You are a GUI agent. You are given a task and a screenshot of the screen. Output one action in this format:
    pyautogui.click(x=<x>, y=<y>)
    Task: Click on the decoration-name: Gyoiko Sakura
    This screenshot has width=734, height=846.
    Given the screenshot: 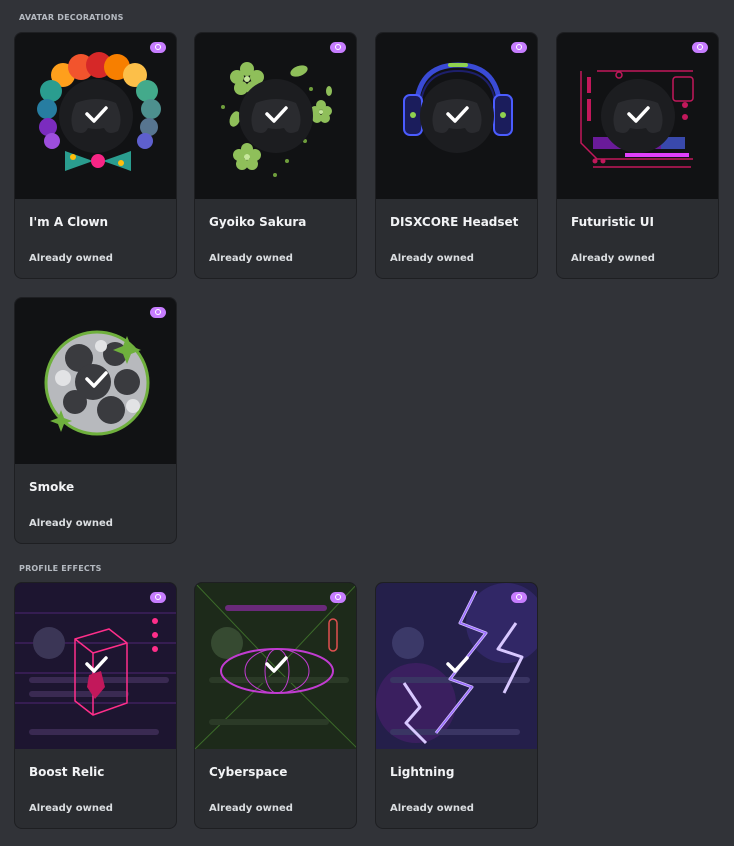 What is the action you would take?
    pyautogui.click(x=258, y=222)
    